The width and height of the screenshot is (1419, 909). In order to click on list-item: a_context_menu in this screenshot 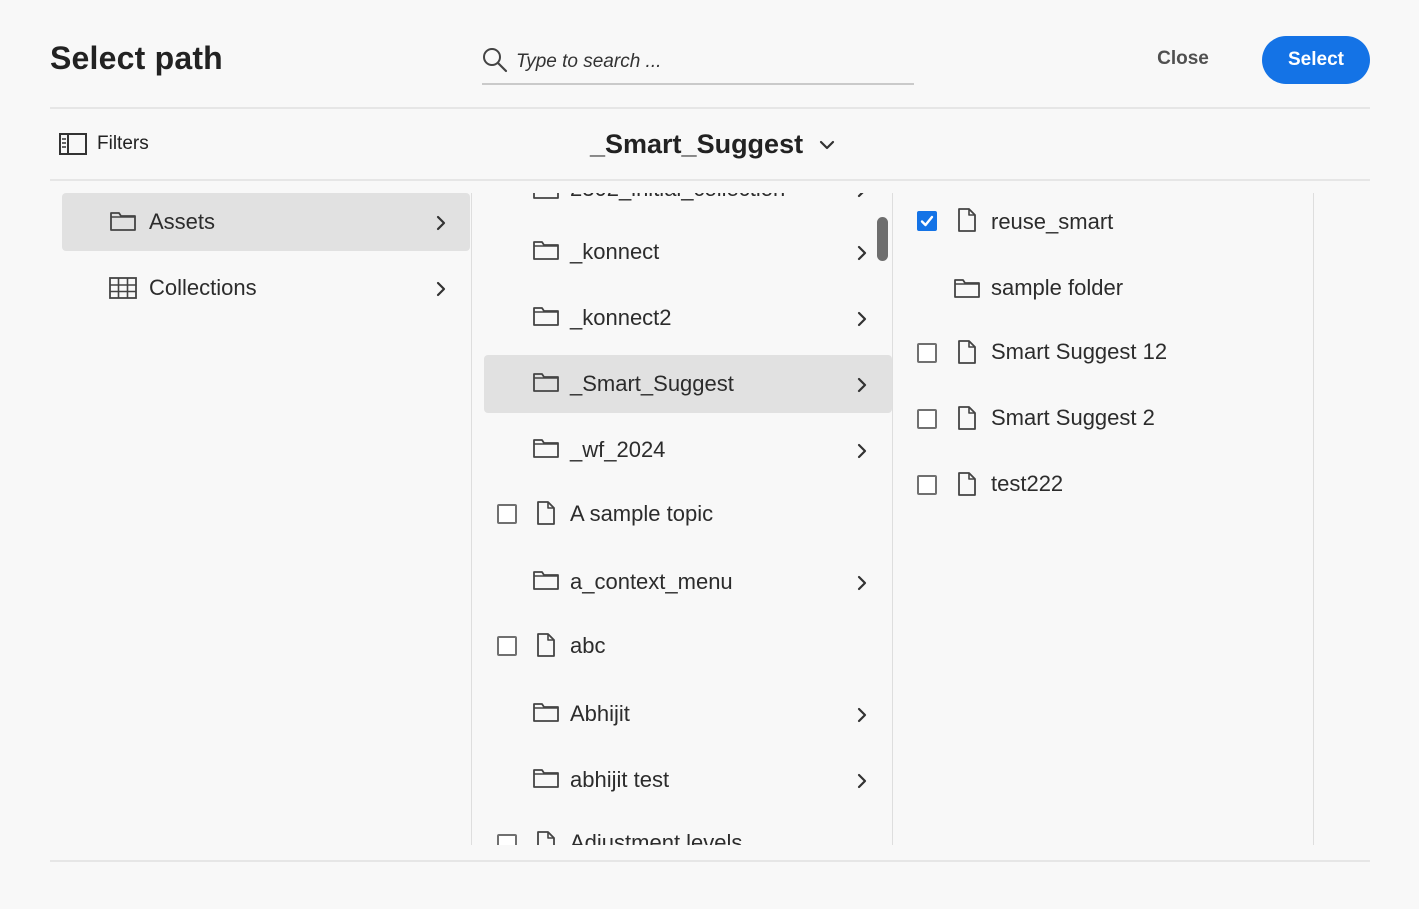, I will do `click(682, 582)`.